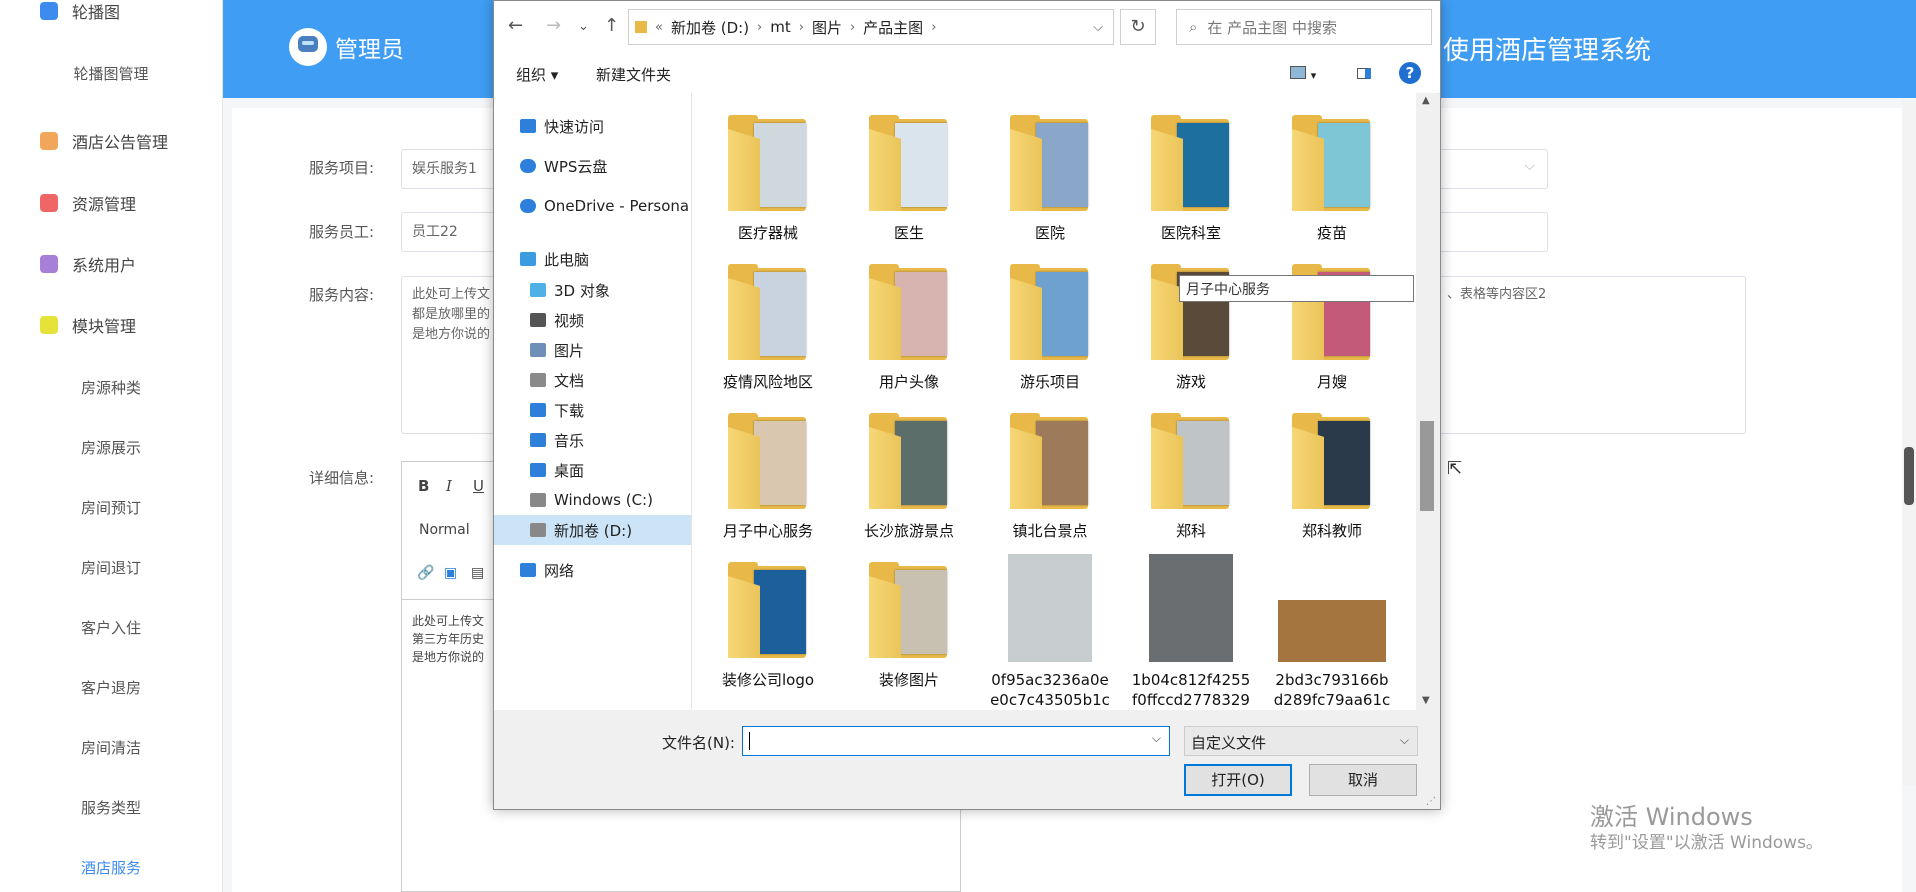 The height and width of the screenshot is (892, 1916). Describe the element at coordinates (1050, 328) in the screenshot. I see `folder-item: 游乐项目` at that location.